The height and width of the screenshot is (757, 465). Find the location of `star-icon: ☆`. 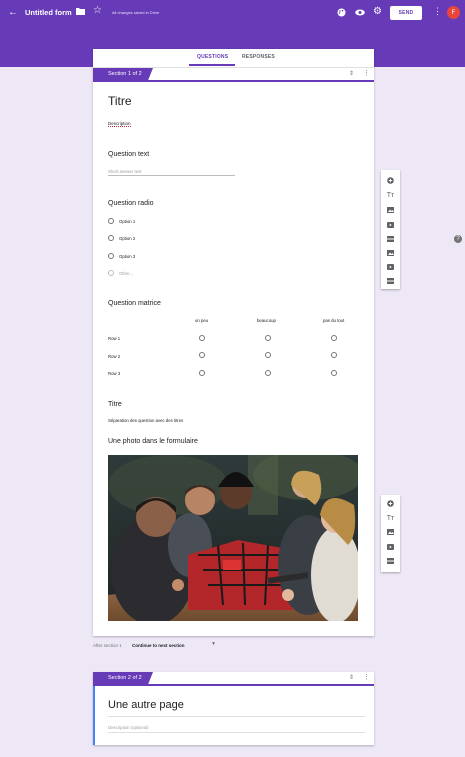

star-icon: ☆ is located at coordinates (97, 11).